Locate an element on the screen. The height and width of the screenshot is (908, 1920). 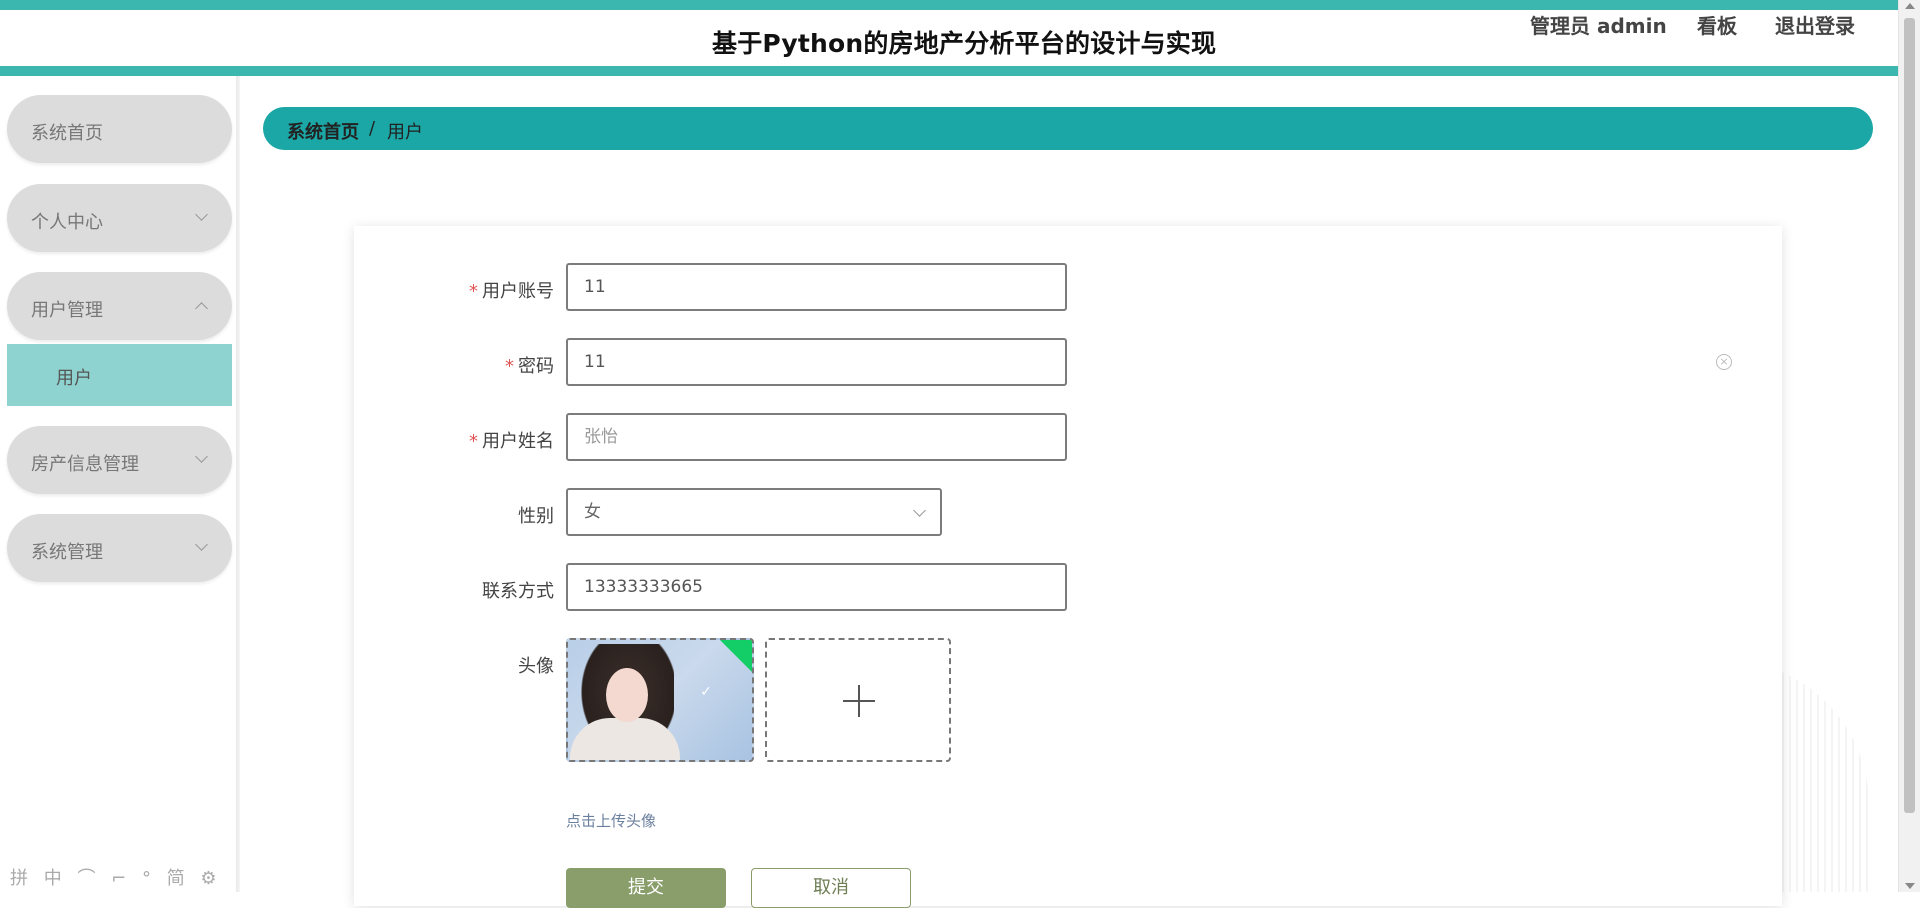
admin-user-label: 管理员 admin is located at coordinates (1598, 26).